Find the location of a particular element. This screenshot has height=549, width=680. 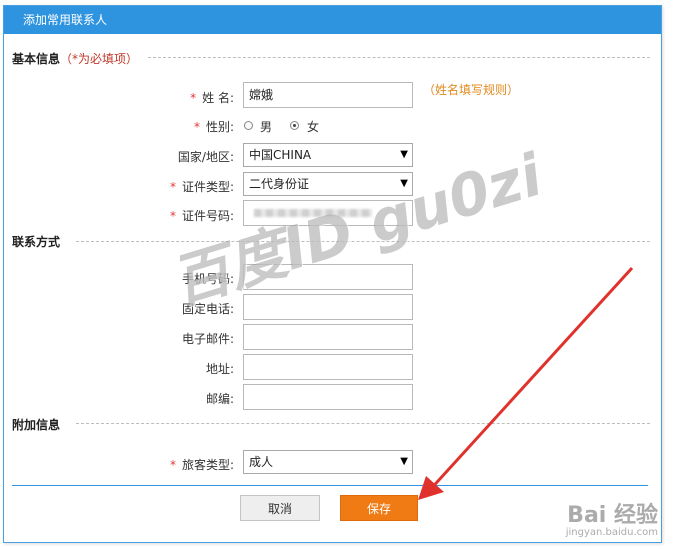

baidu-watermark: Bai 经验 jingyan.baidu.com is located at coordinates (612, 522).